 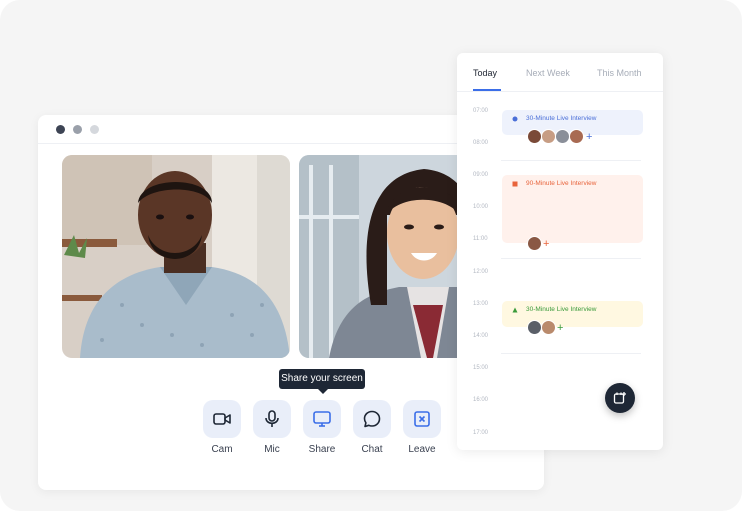 What do you see at coordinates (481, 143) in the screenshot?
I see `time-label: 08:00` at bounding box center [481, 143].